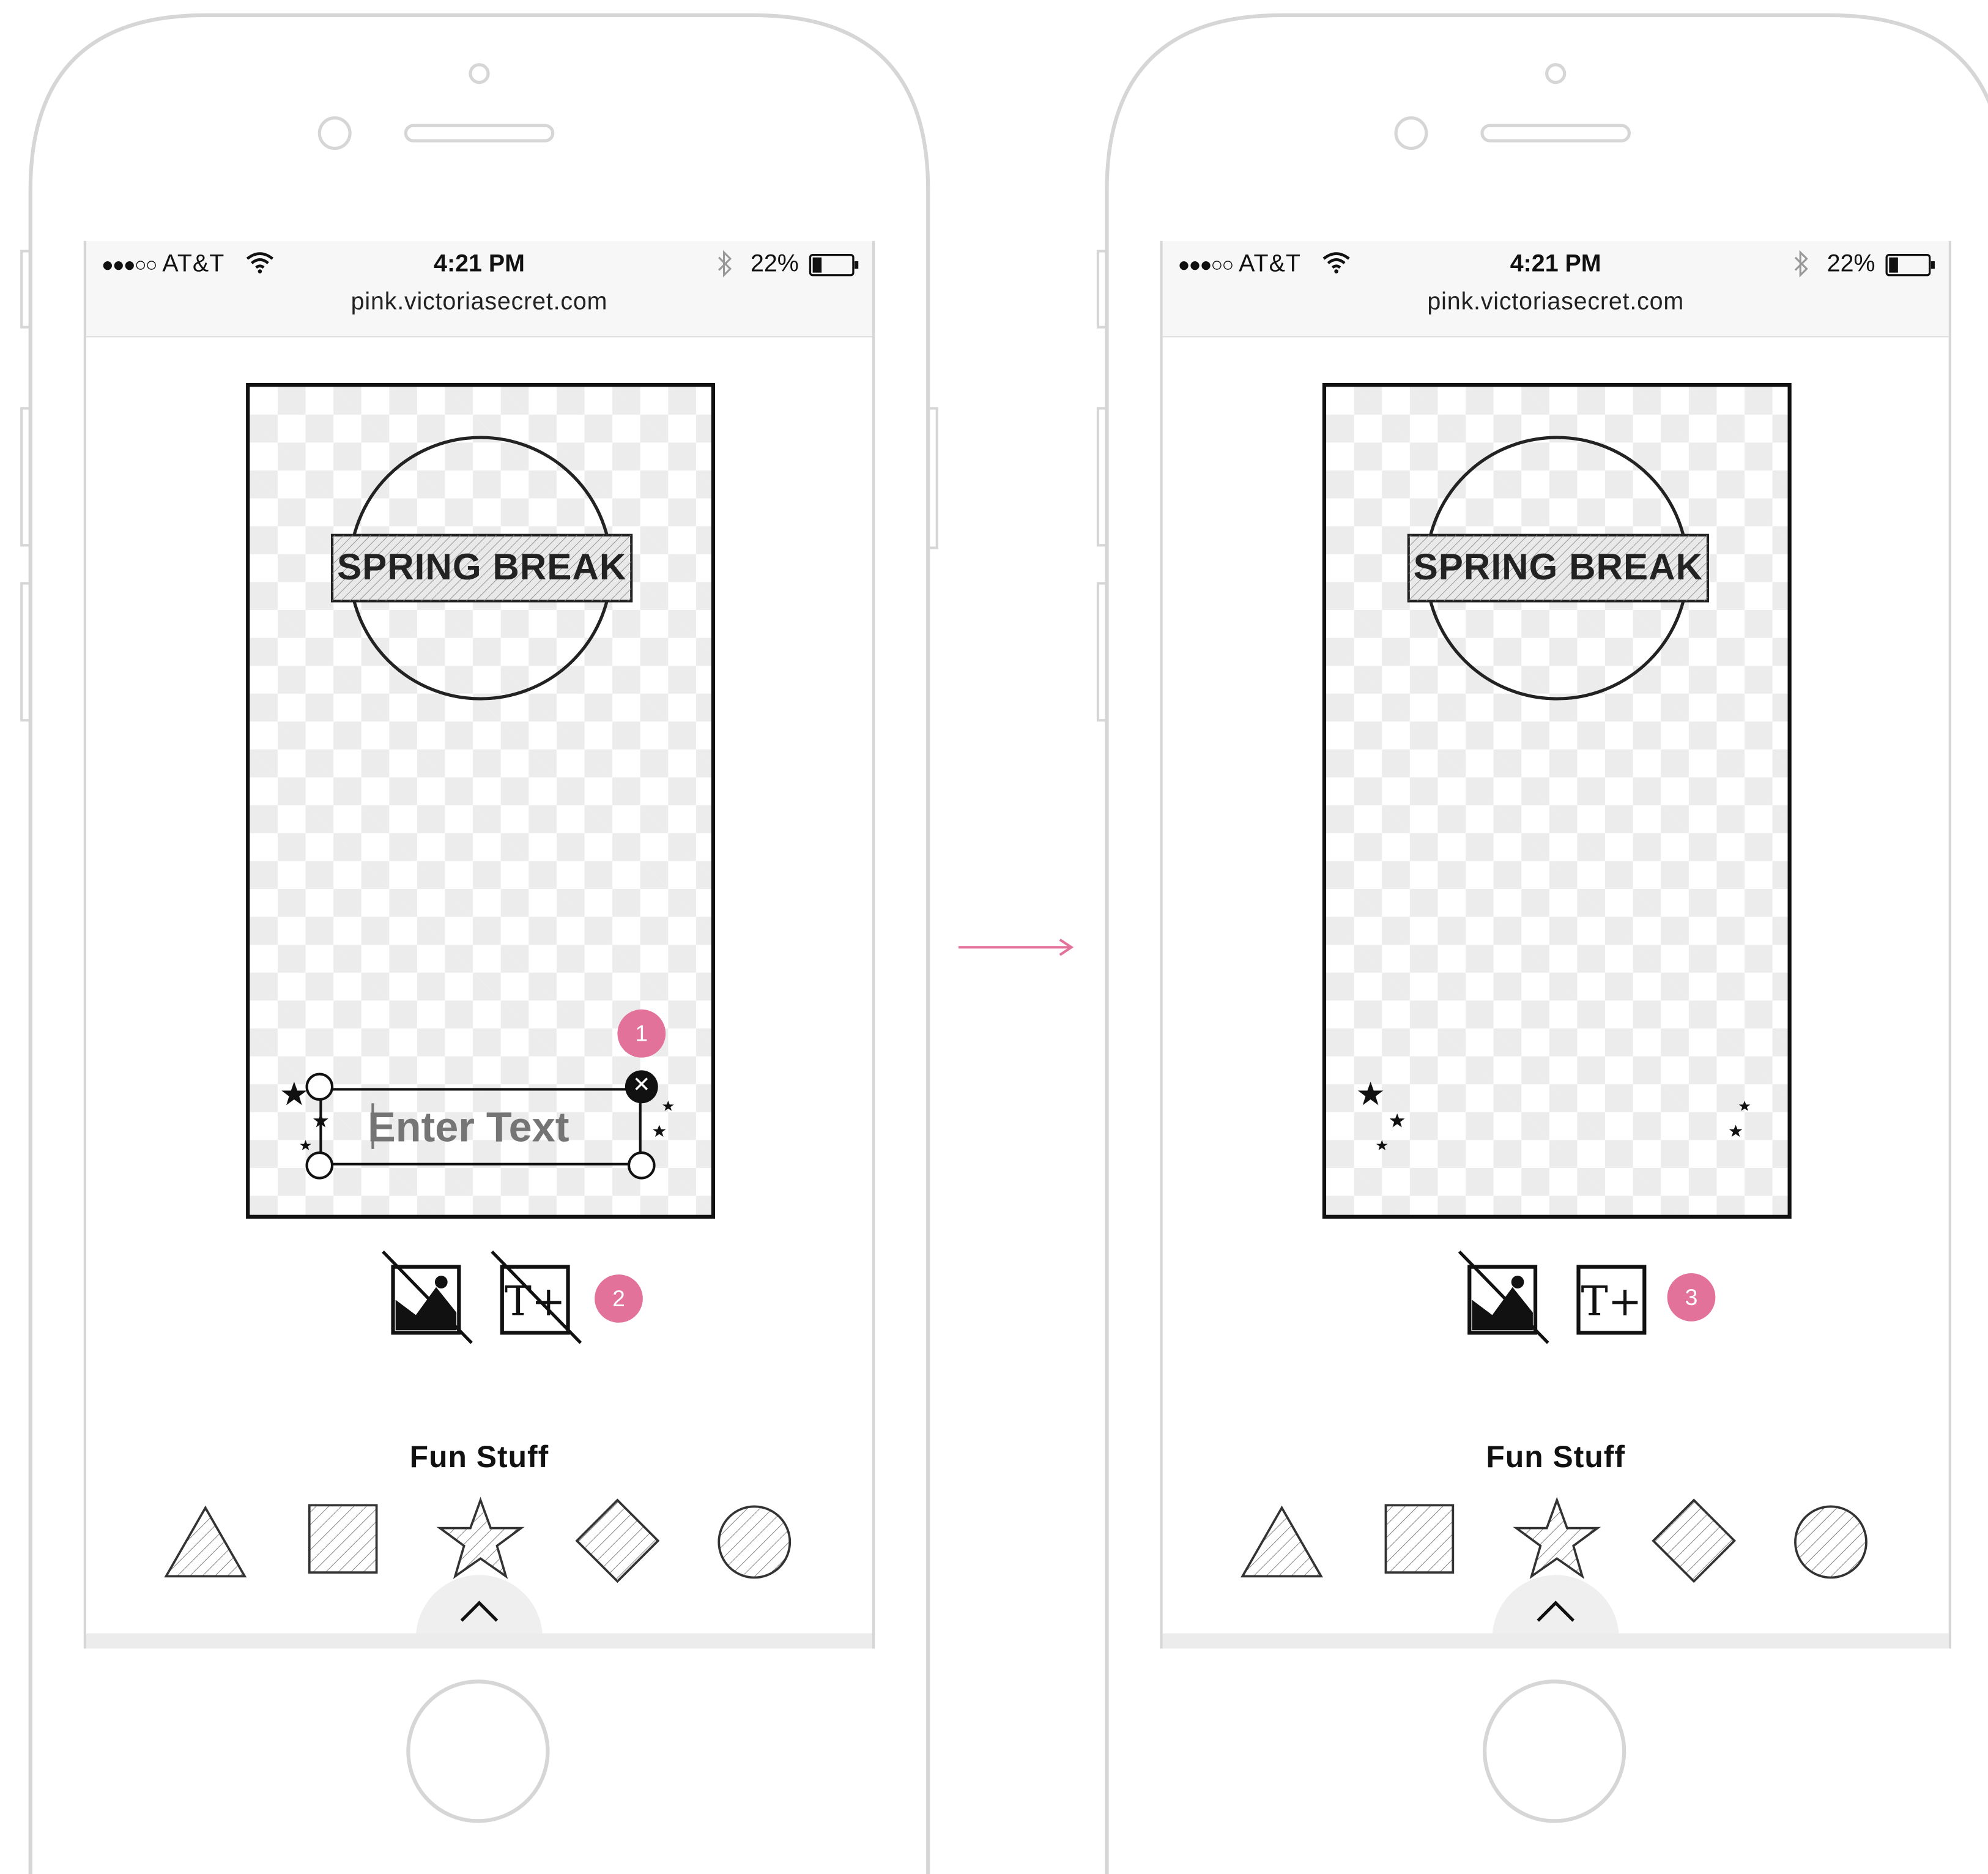  What do you see at coordinates (1611, 1301) in the screenshot?
I see `text-plus-label: T+` at bounding box center [1611, 1301].